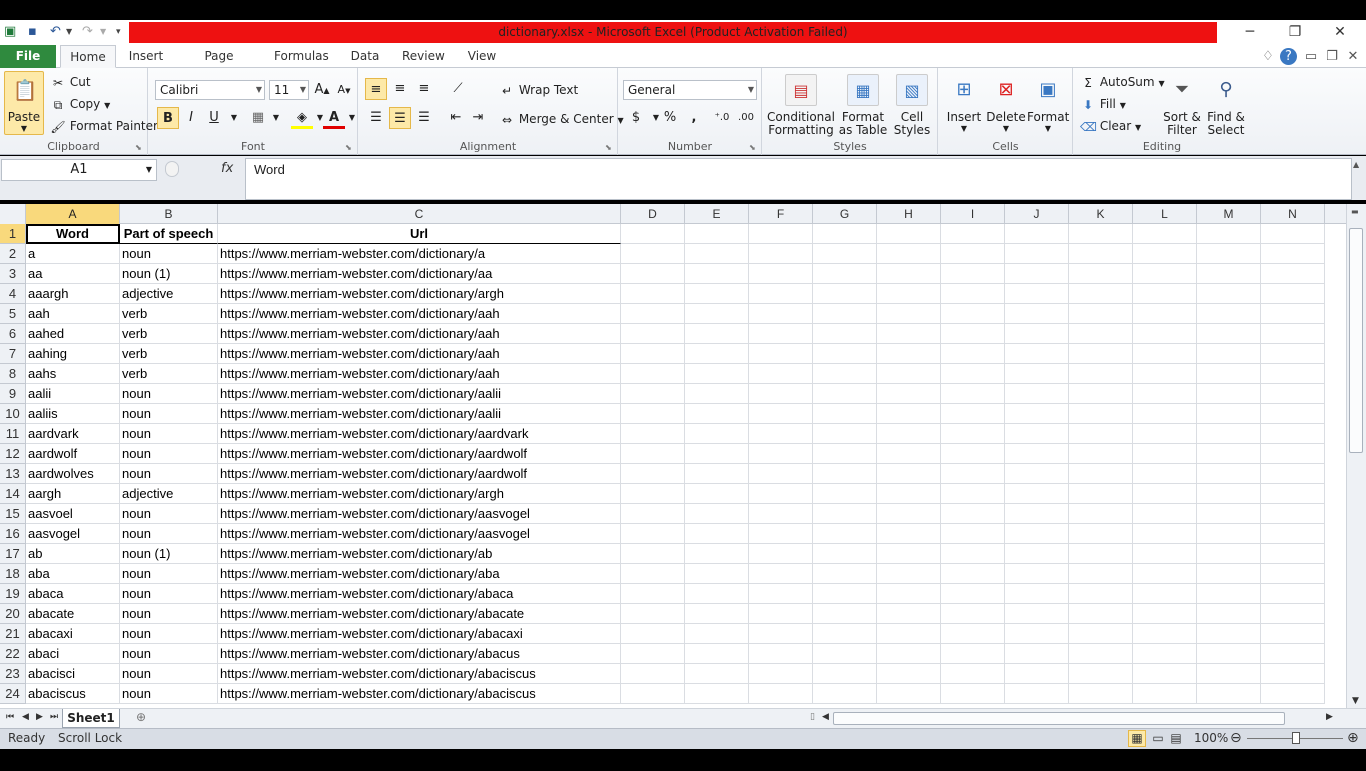 The height and width of the screenshot is (771, 1366). Describe the element at coordinates (909, 674) in the screenshot. I see `cell-h23` at that location.